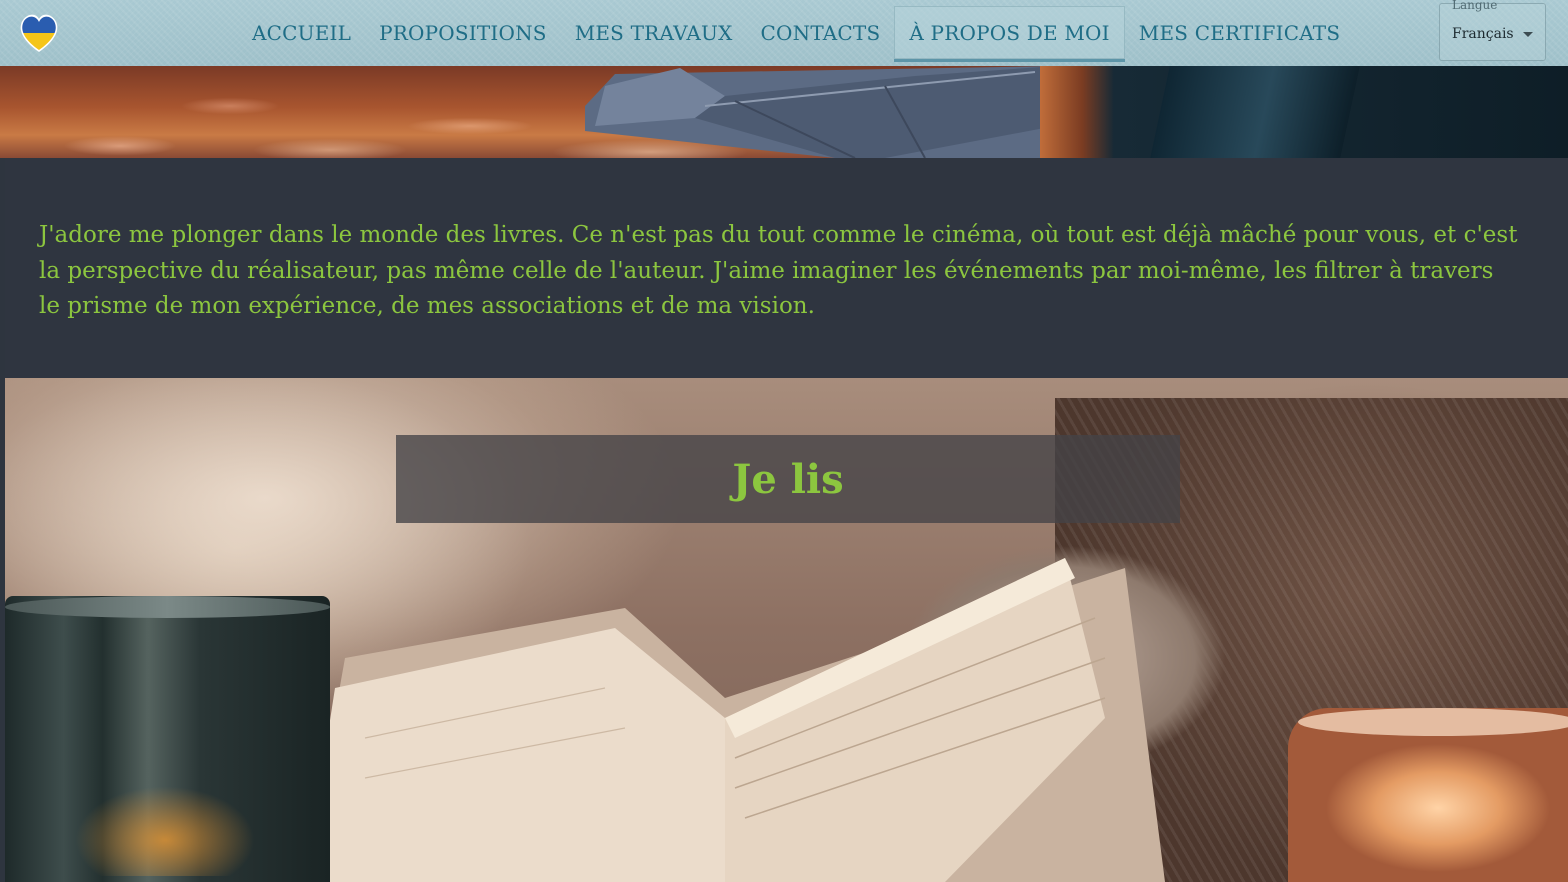  Describe the element at coordinates (1239, 33) in the screenshot. I see `nav-mes-certificats: MES CERTIFICATS` at that location.